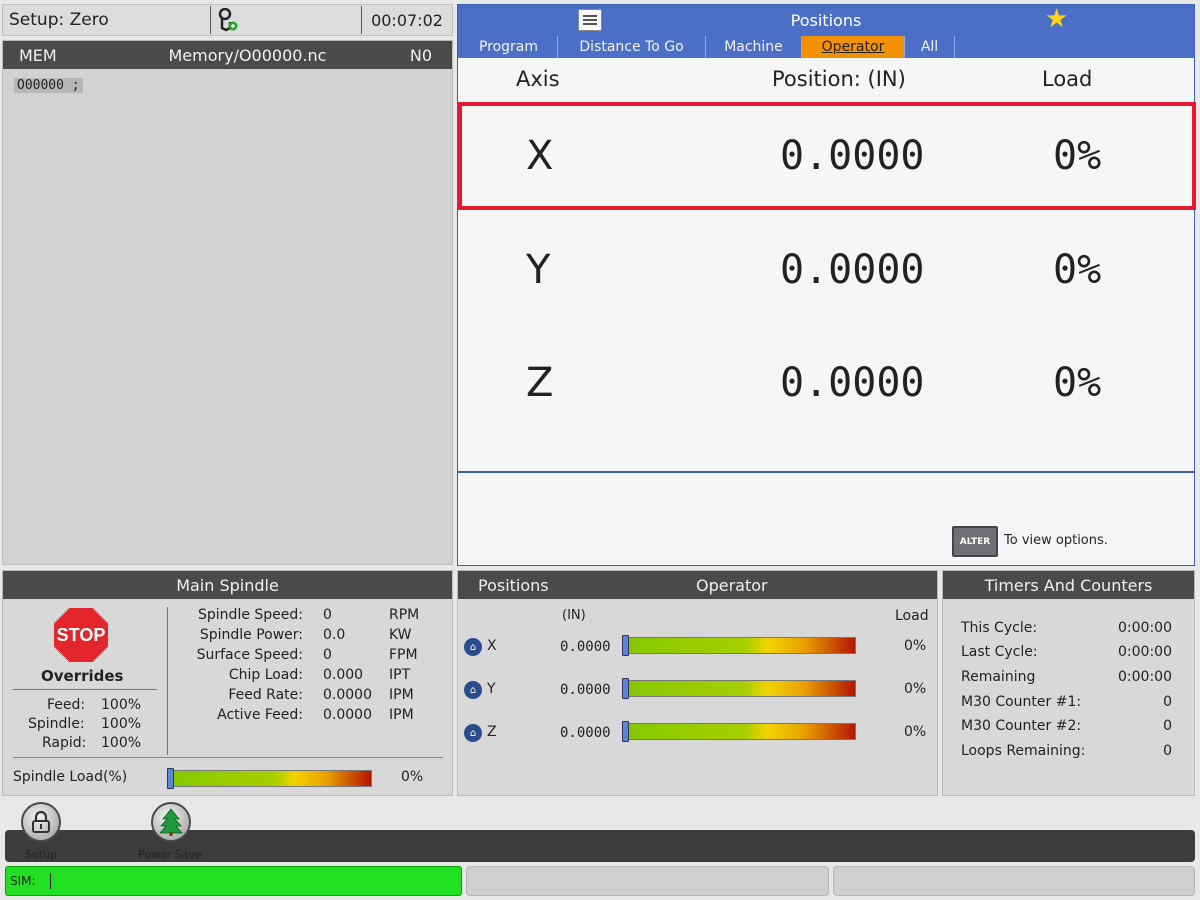  What do you see at coordinates (491, 689) in the screenshot?
I see `summary-axis-label: Y` at bounding box center [491, 689].